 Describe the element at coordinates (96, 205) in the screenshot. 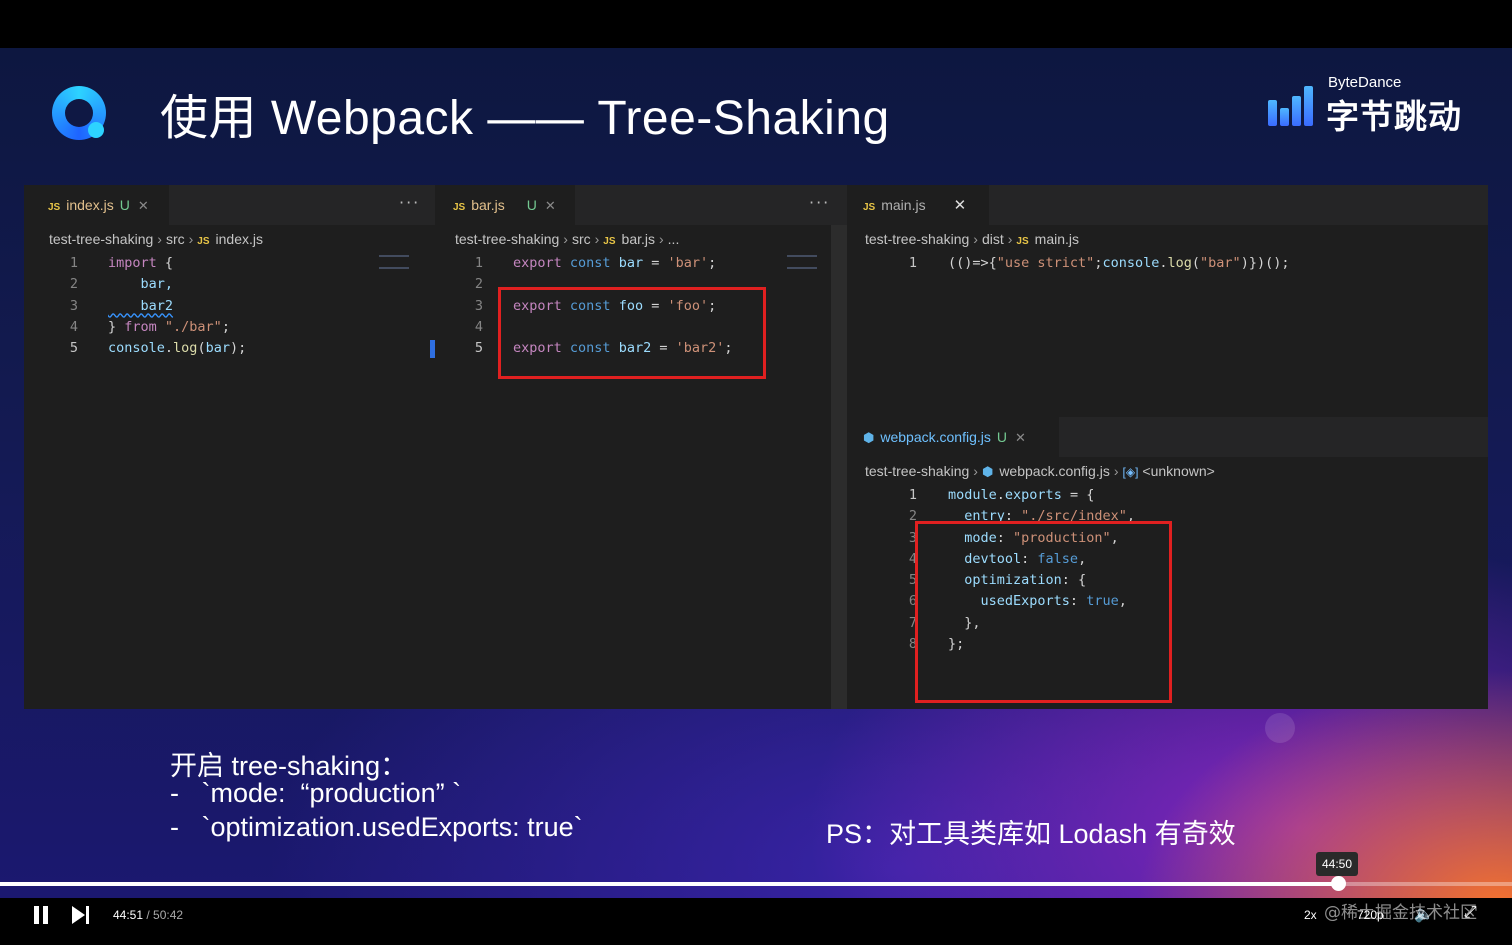

I see `tab-index-js: JS index.js U ✕` at that location.